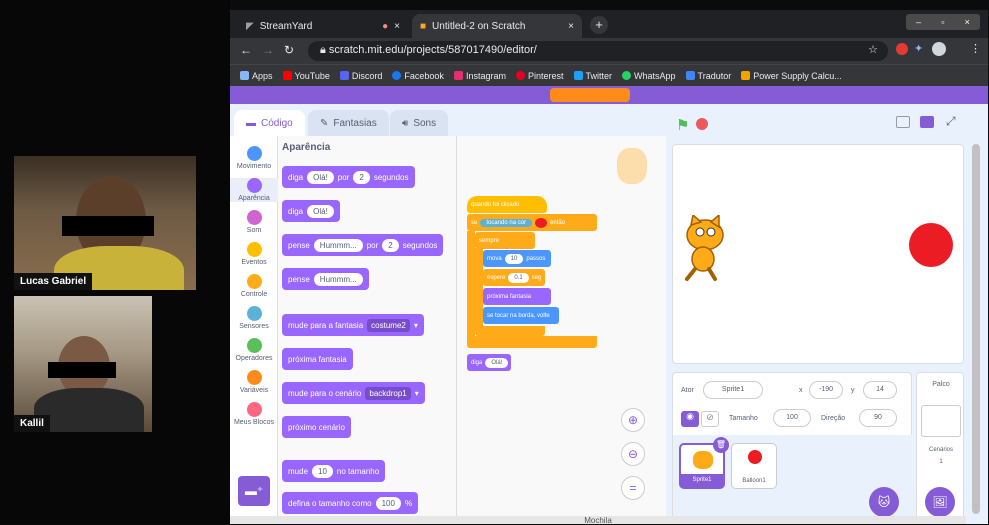 The image size is (989, 525). What do you see at coordinates (942, 22) in the screenshot?
I see `maximize-icon: ▫` at bounding box center [942, 22].